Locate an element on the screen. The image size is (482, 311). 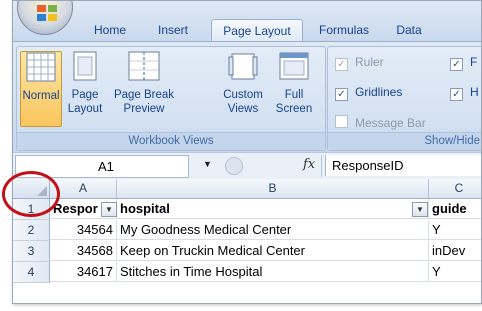
cell-b4: Stitches in Time Hospital is located at coordinates (273, 272).